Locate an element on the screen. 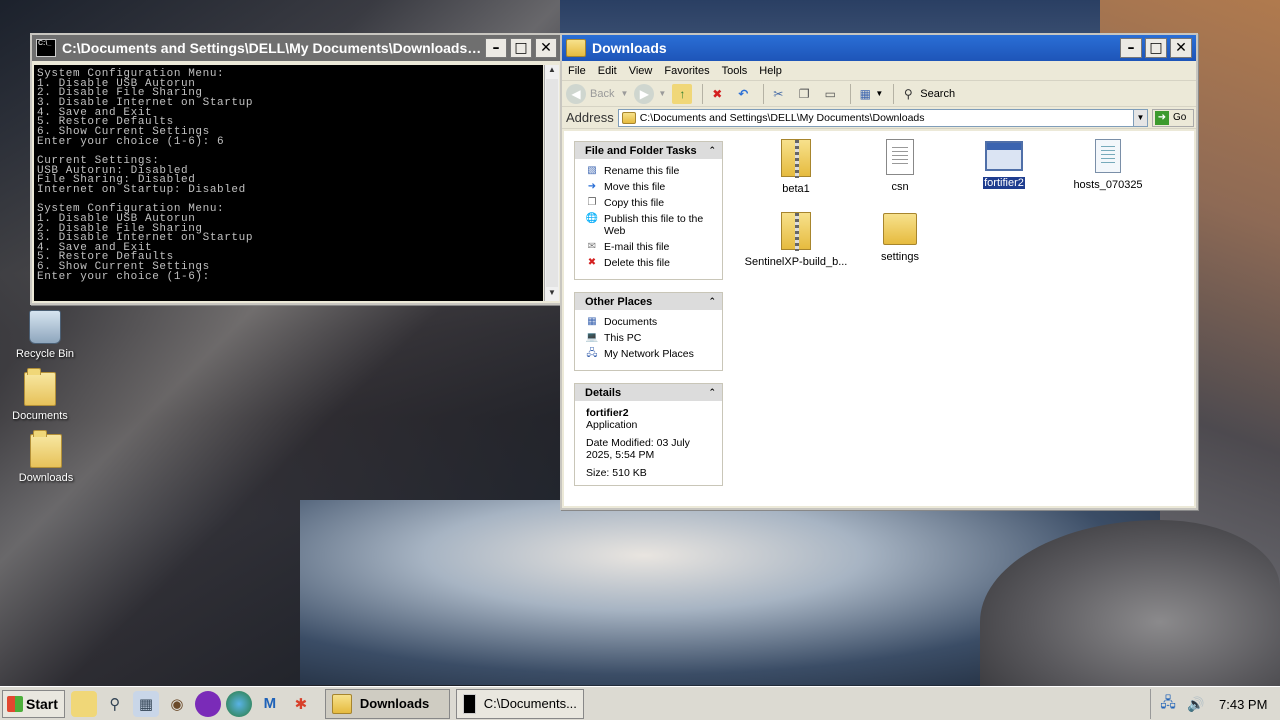  downloads-folder-icon is located at coordinates (46, 449).